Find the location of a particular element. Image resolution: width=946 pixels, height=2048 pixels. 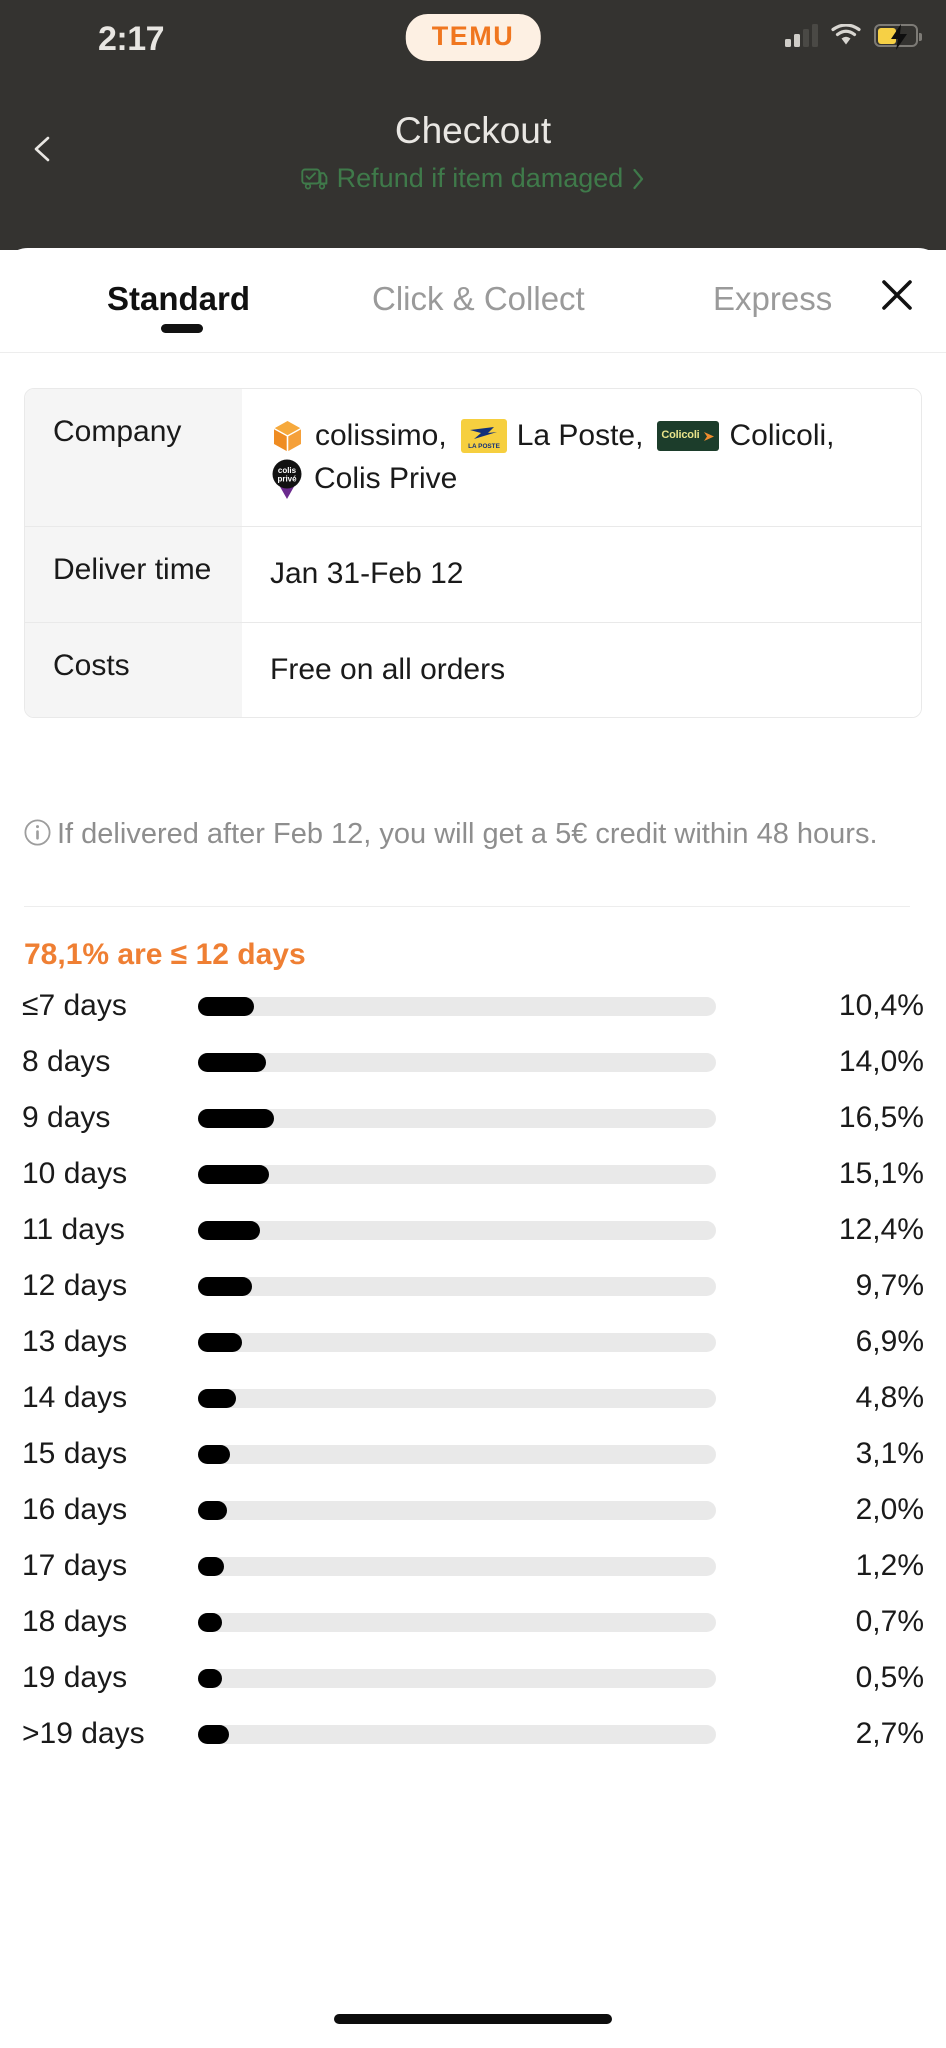

chart-row: 10 days 15,1% is located at coordinates (473, 1174).